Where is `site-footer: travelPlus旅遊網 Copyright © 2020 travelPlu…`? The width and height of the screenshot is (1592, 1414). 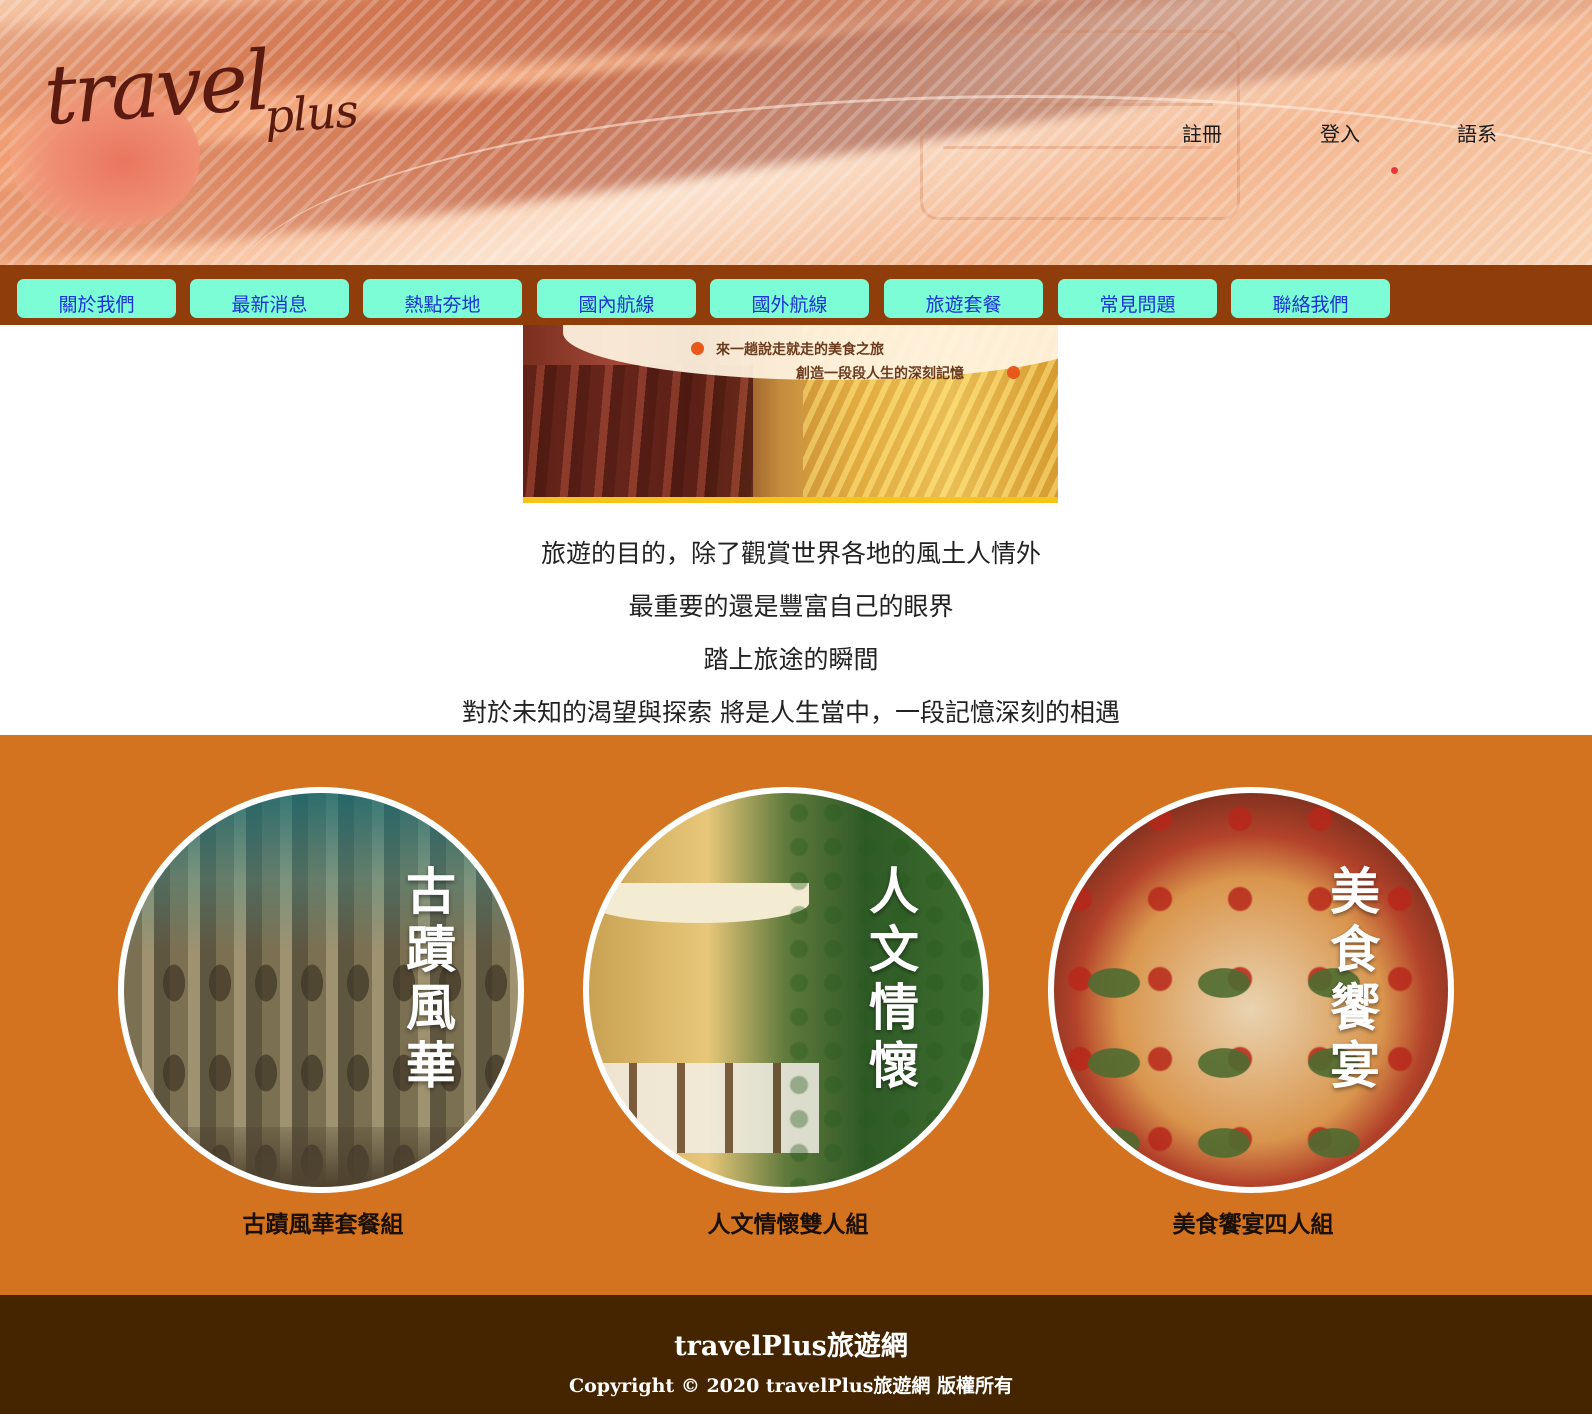
site-footer: travelPlus旅遊網 Copyright © 2020 travelPlu… is located at coordinates (796, 1354).